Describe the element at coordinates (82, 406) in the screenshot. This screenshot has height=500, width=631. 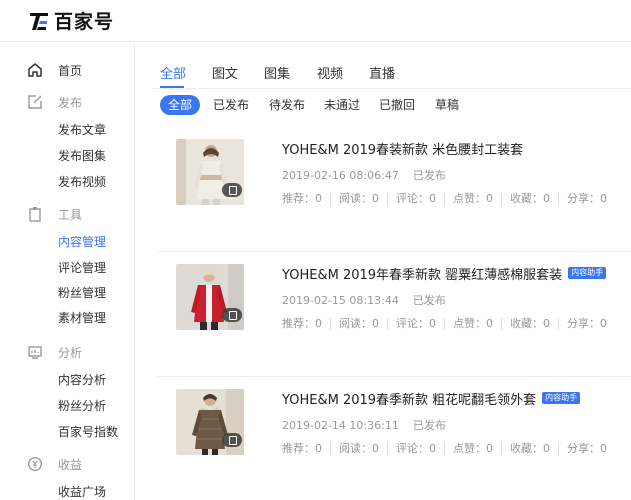
I see `sidebar-item-fans-analysis: 粉丝分析` at that location.